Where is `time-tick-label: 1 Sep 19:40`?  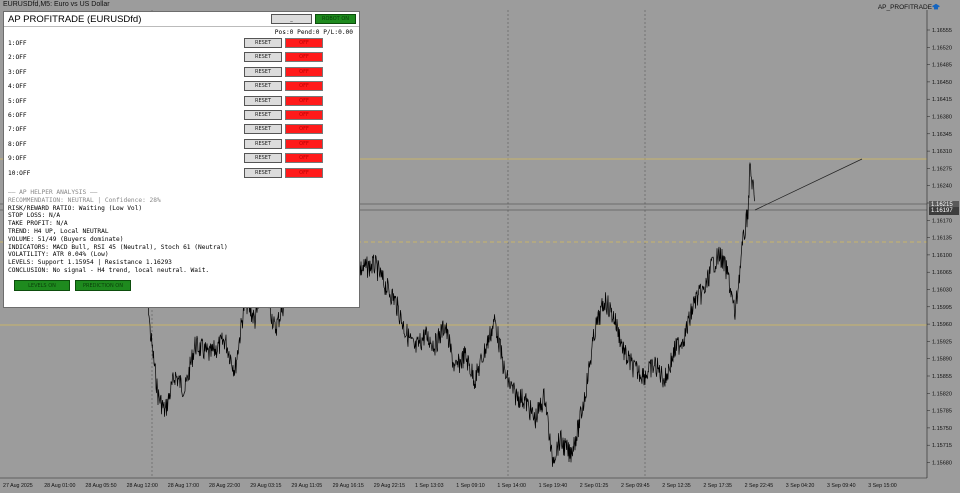
time-tick-label: 1 Sep 19:40 is located at coordinates (553, 486).